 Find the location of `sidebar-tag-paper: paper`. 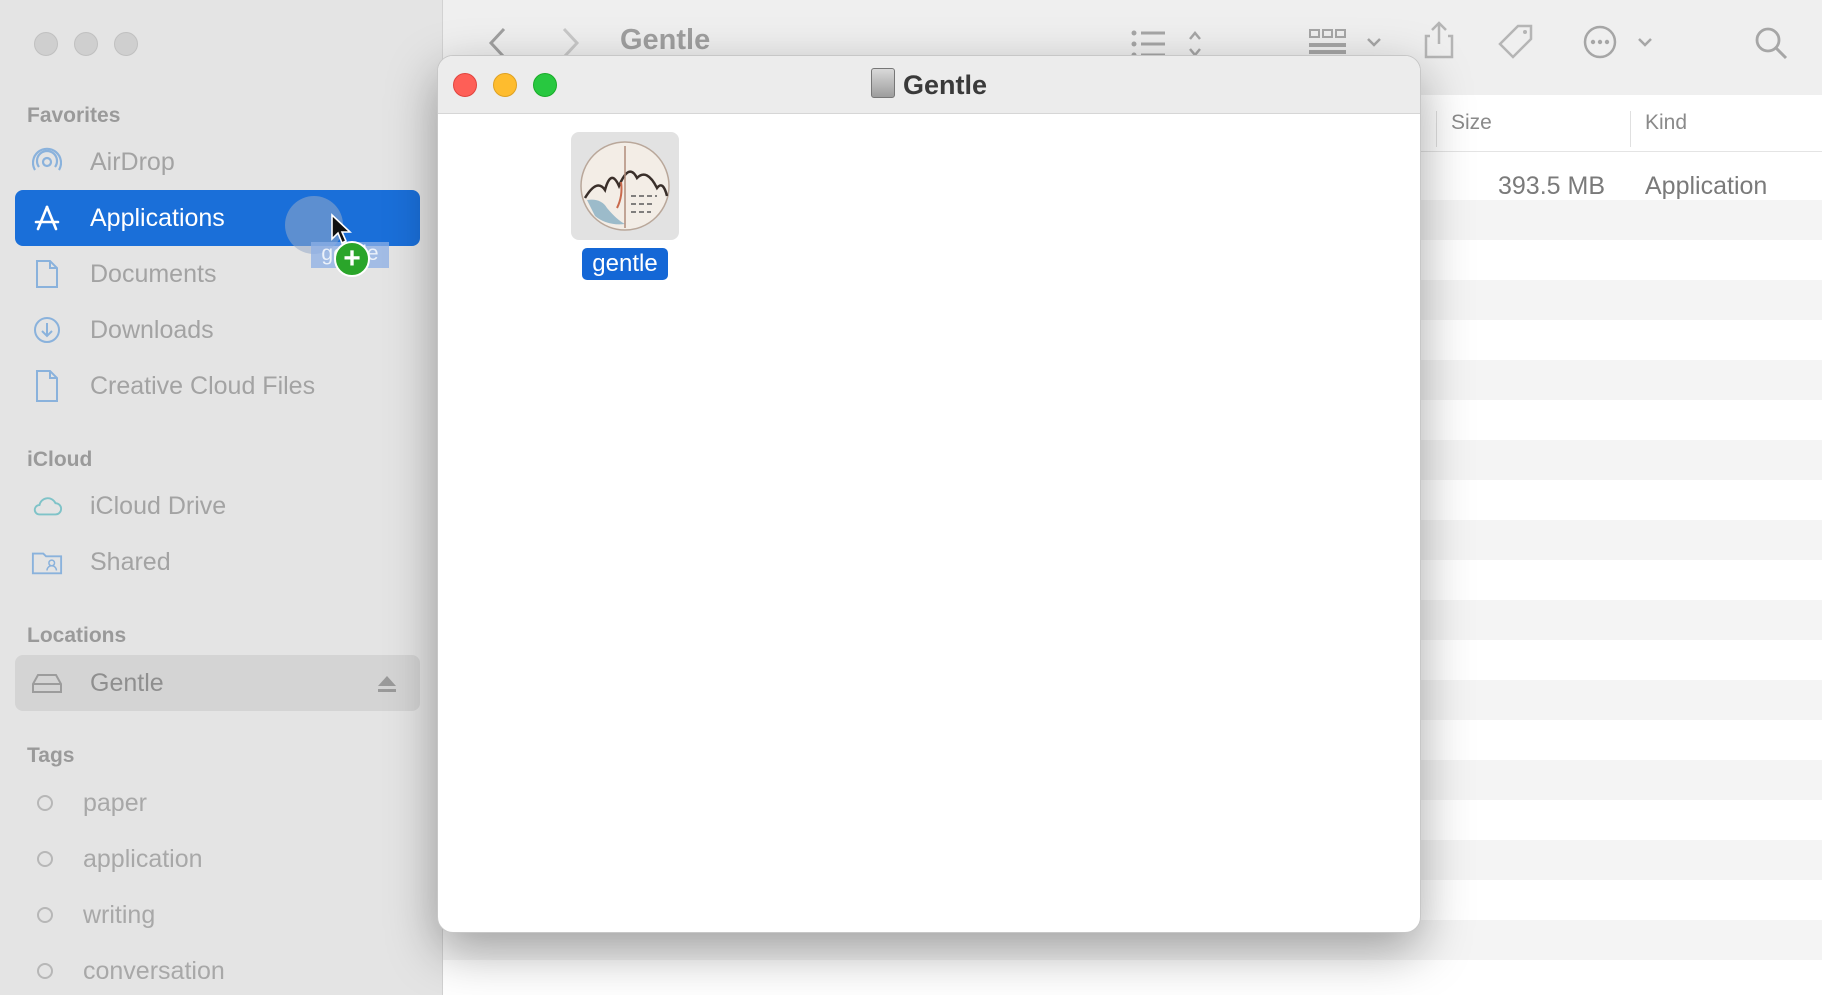

sidebar-tag-paper: paper is located at coordinates (81, 803).